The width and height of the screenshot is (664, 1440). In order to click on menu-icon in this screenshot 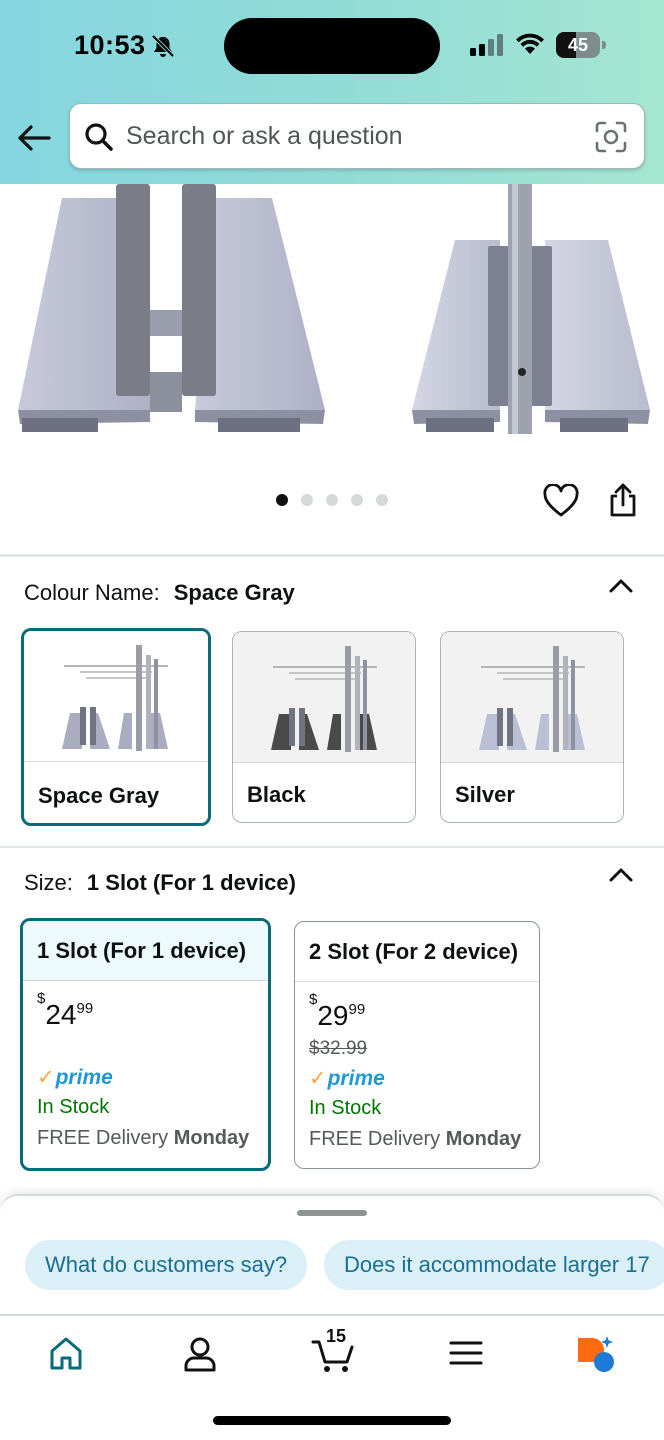, I will do `click(466, 1354)`.